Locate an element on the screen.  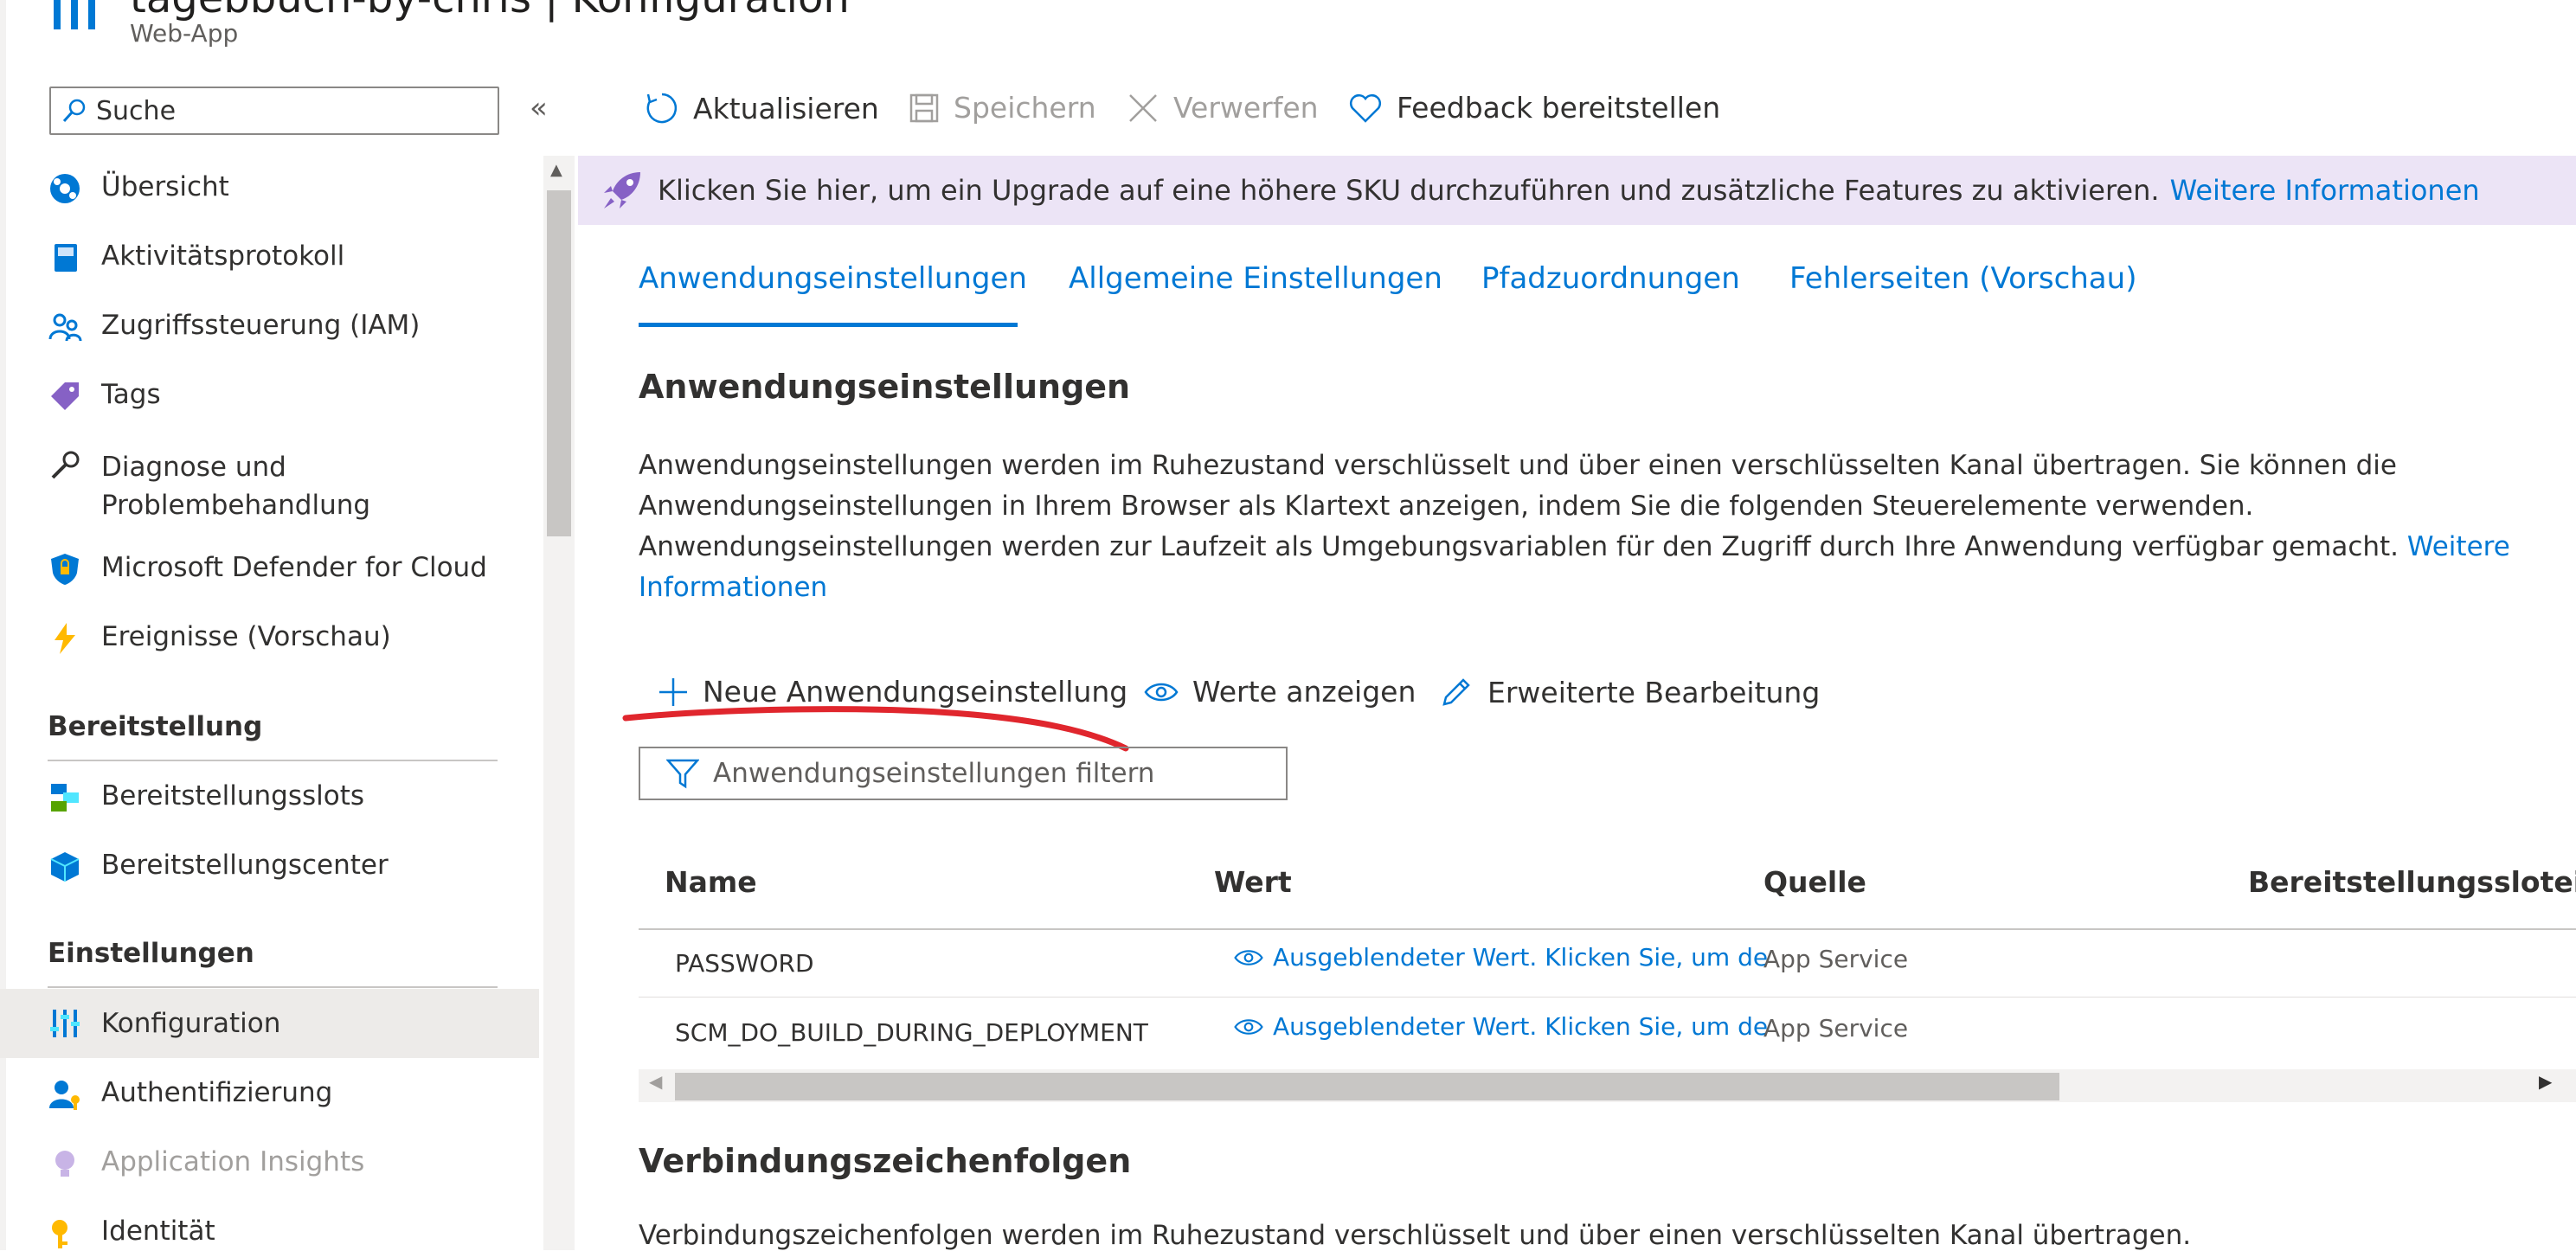
sidebar-item-diagnose: Diagnose und Problembehandlung is located at coordinates (290, 486).